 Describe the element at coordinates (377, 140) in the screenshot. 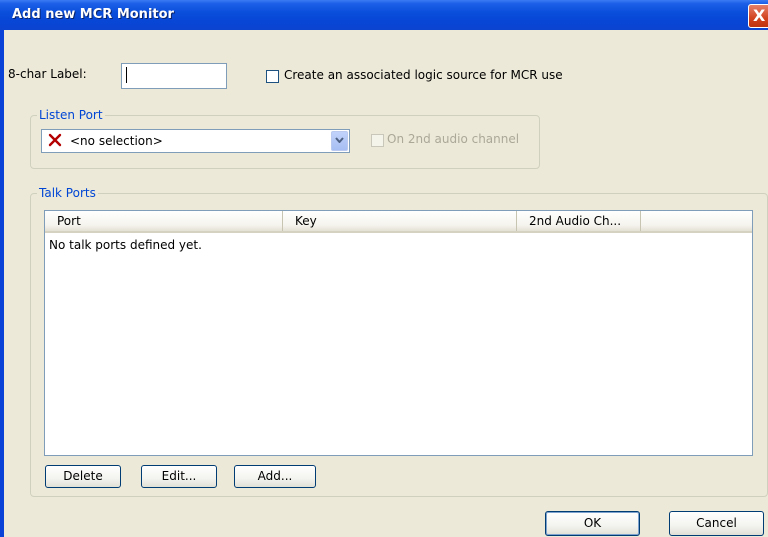

I see `second-channel-checkbox` at that location.